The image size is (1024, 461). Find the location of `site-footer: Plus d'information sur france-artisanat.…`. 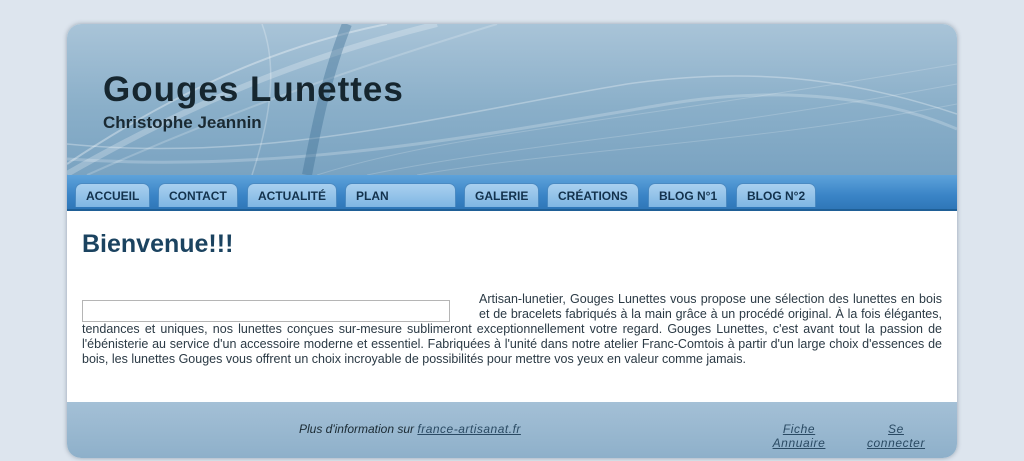

site-footer: Plus d'information sur france-artisanat.… is located at coordinates (512, 430).